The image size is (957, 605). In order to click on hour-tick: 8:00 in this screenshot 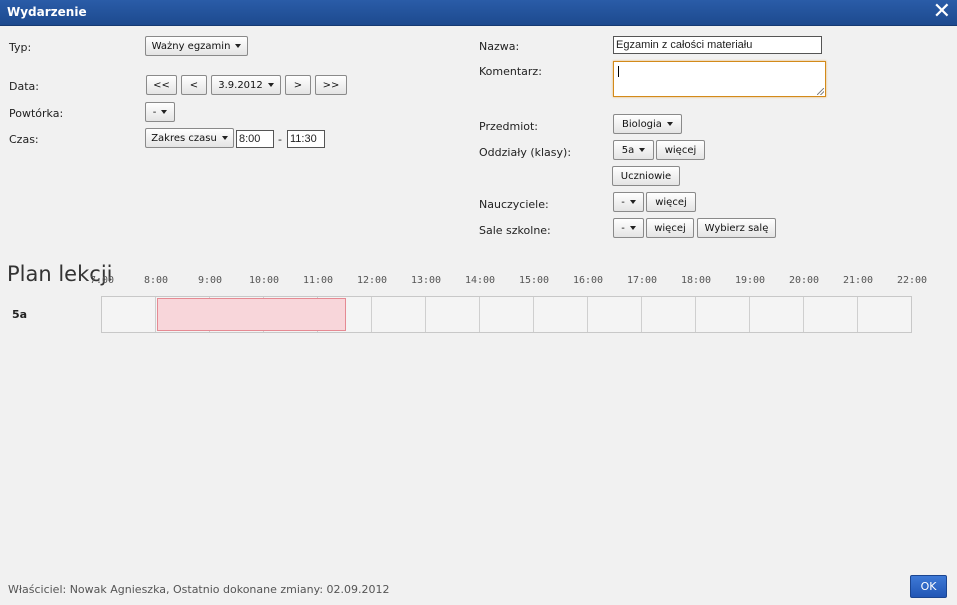, I will do `click(156, 280)`.